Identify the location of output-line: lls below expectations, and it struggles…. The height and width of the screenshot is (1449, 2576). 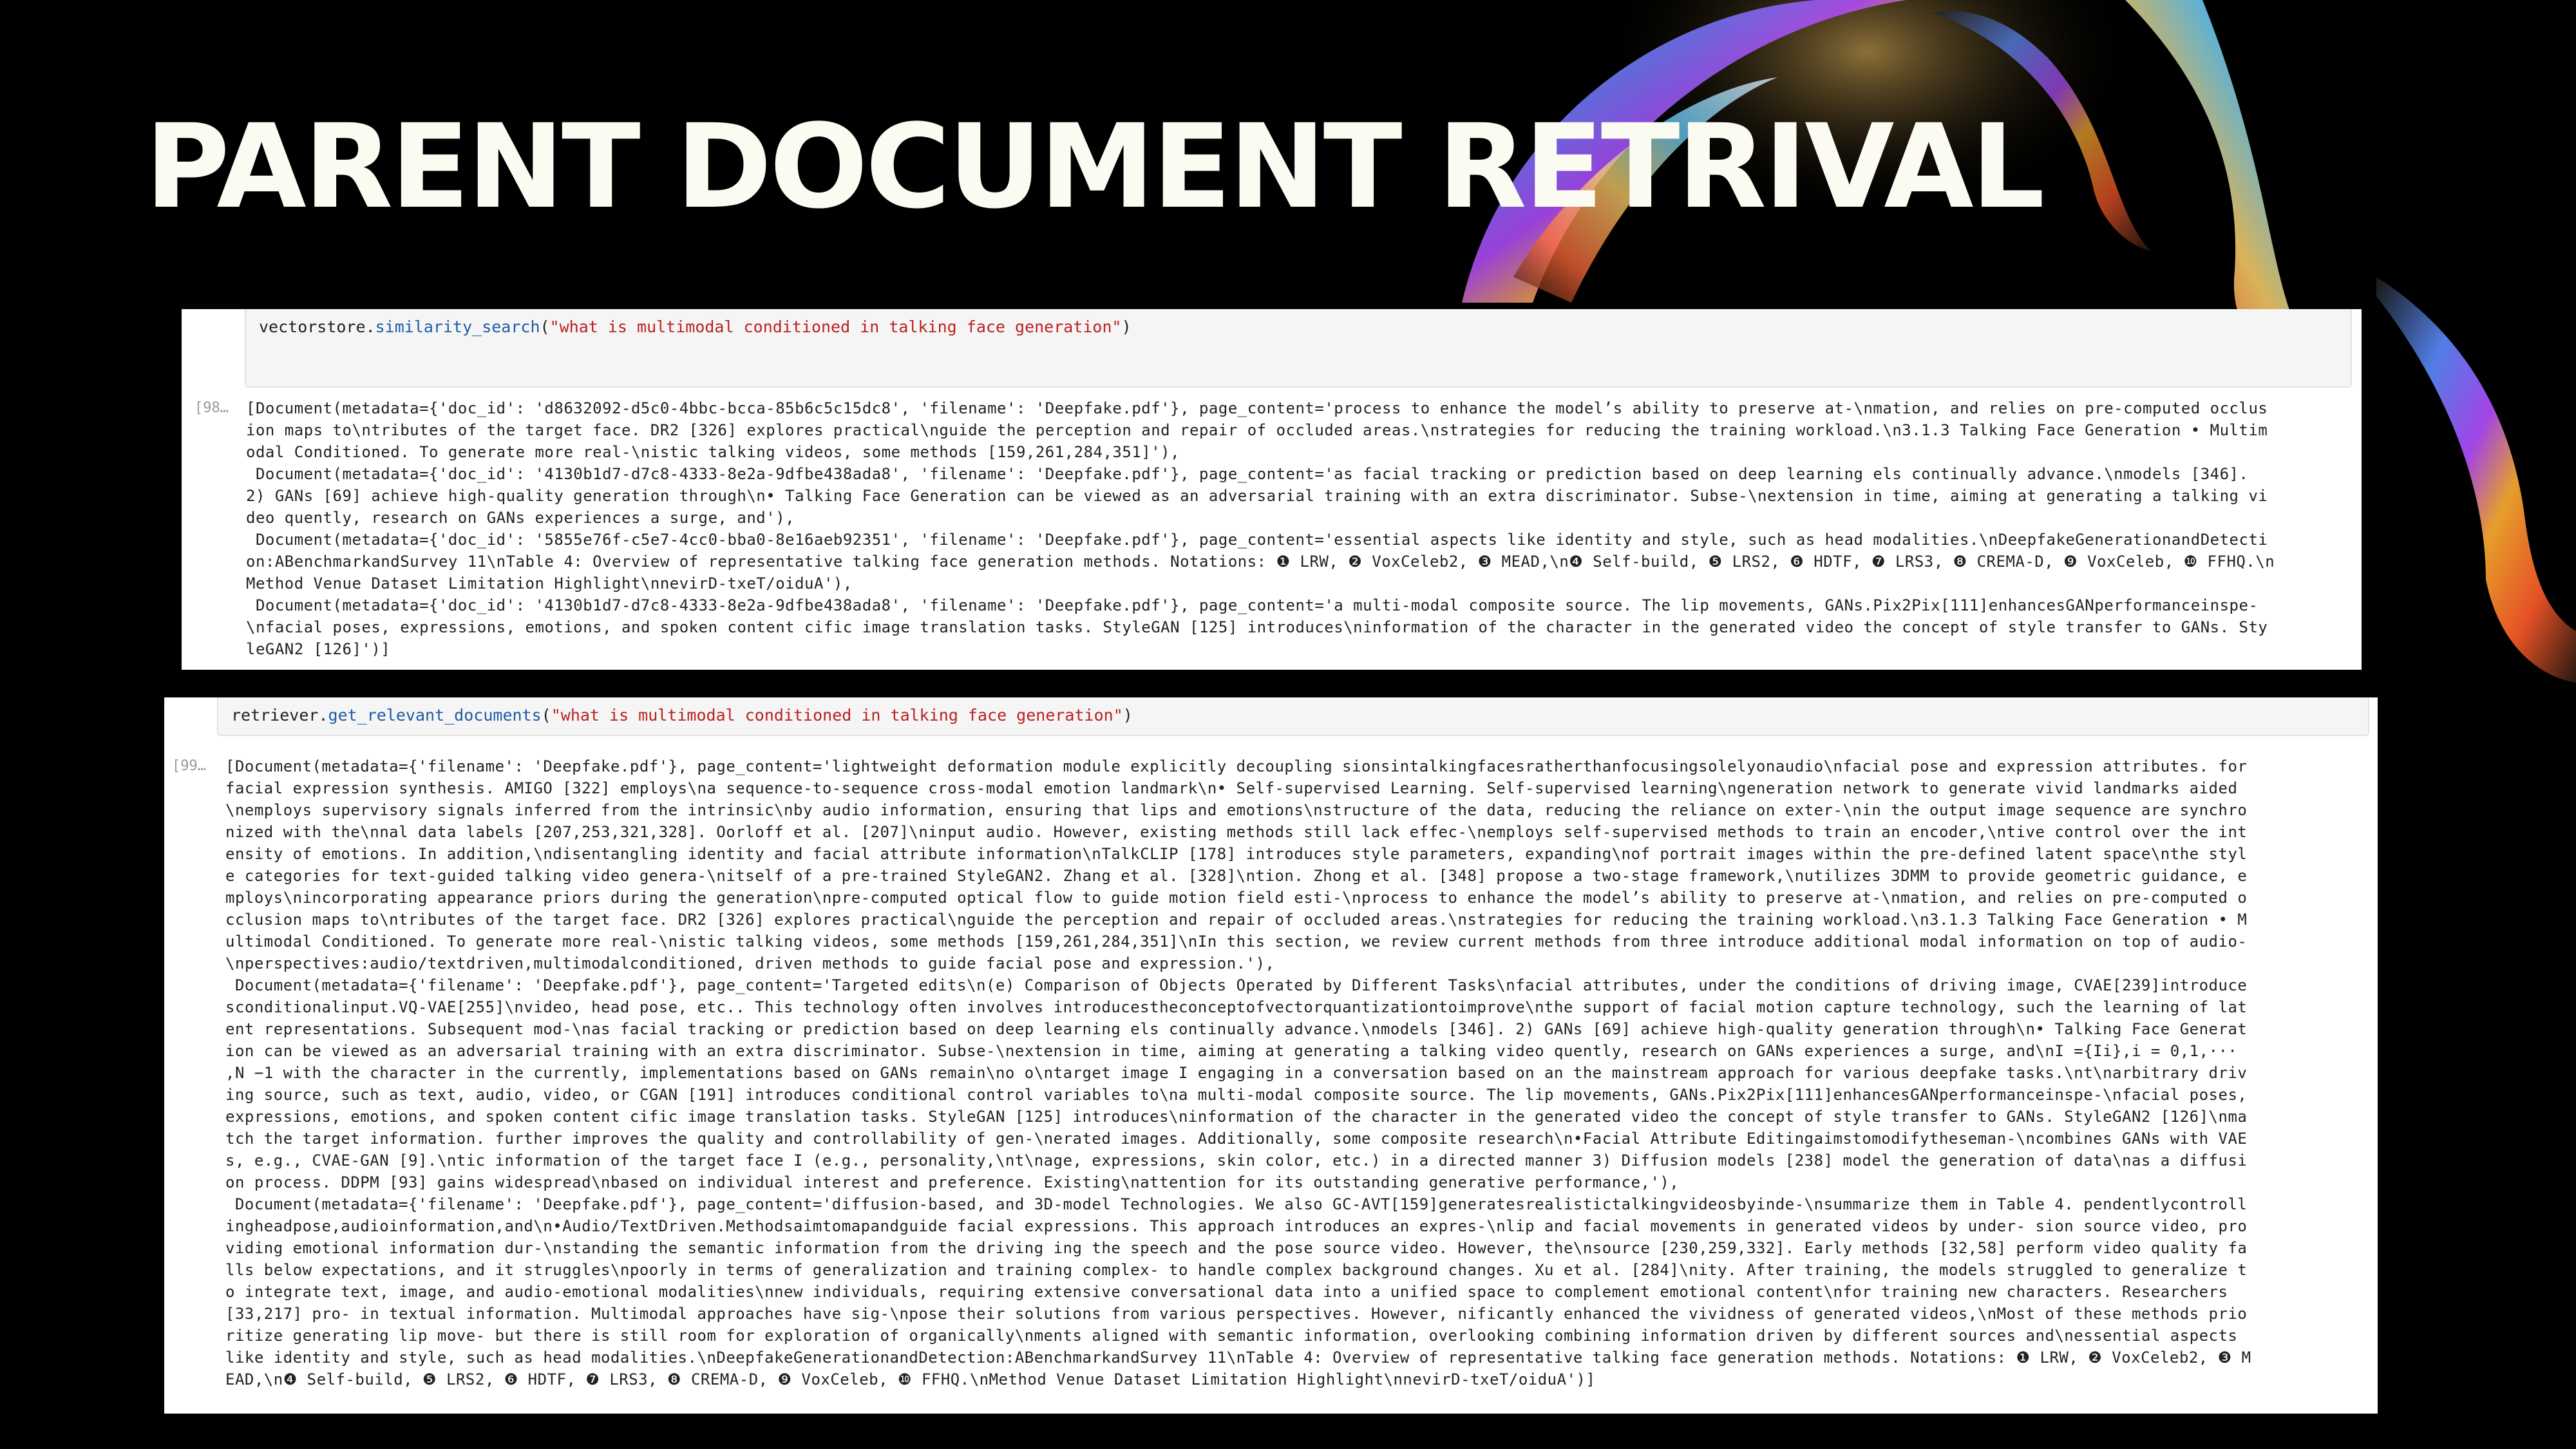
(1236, 1270).